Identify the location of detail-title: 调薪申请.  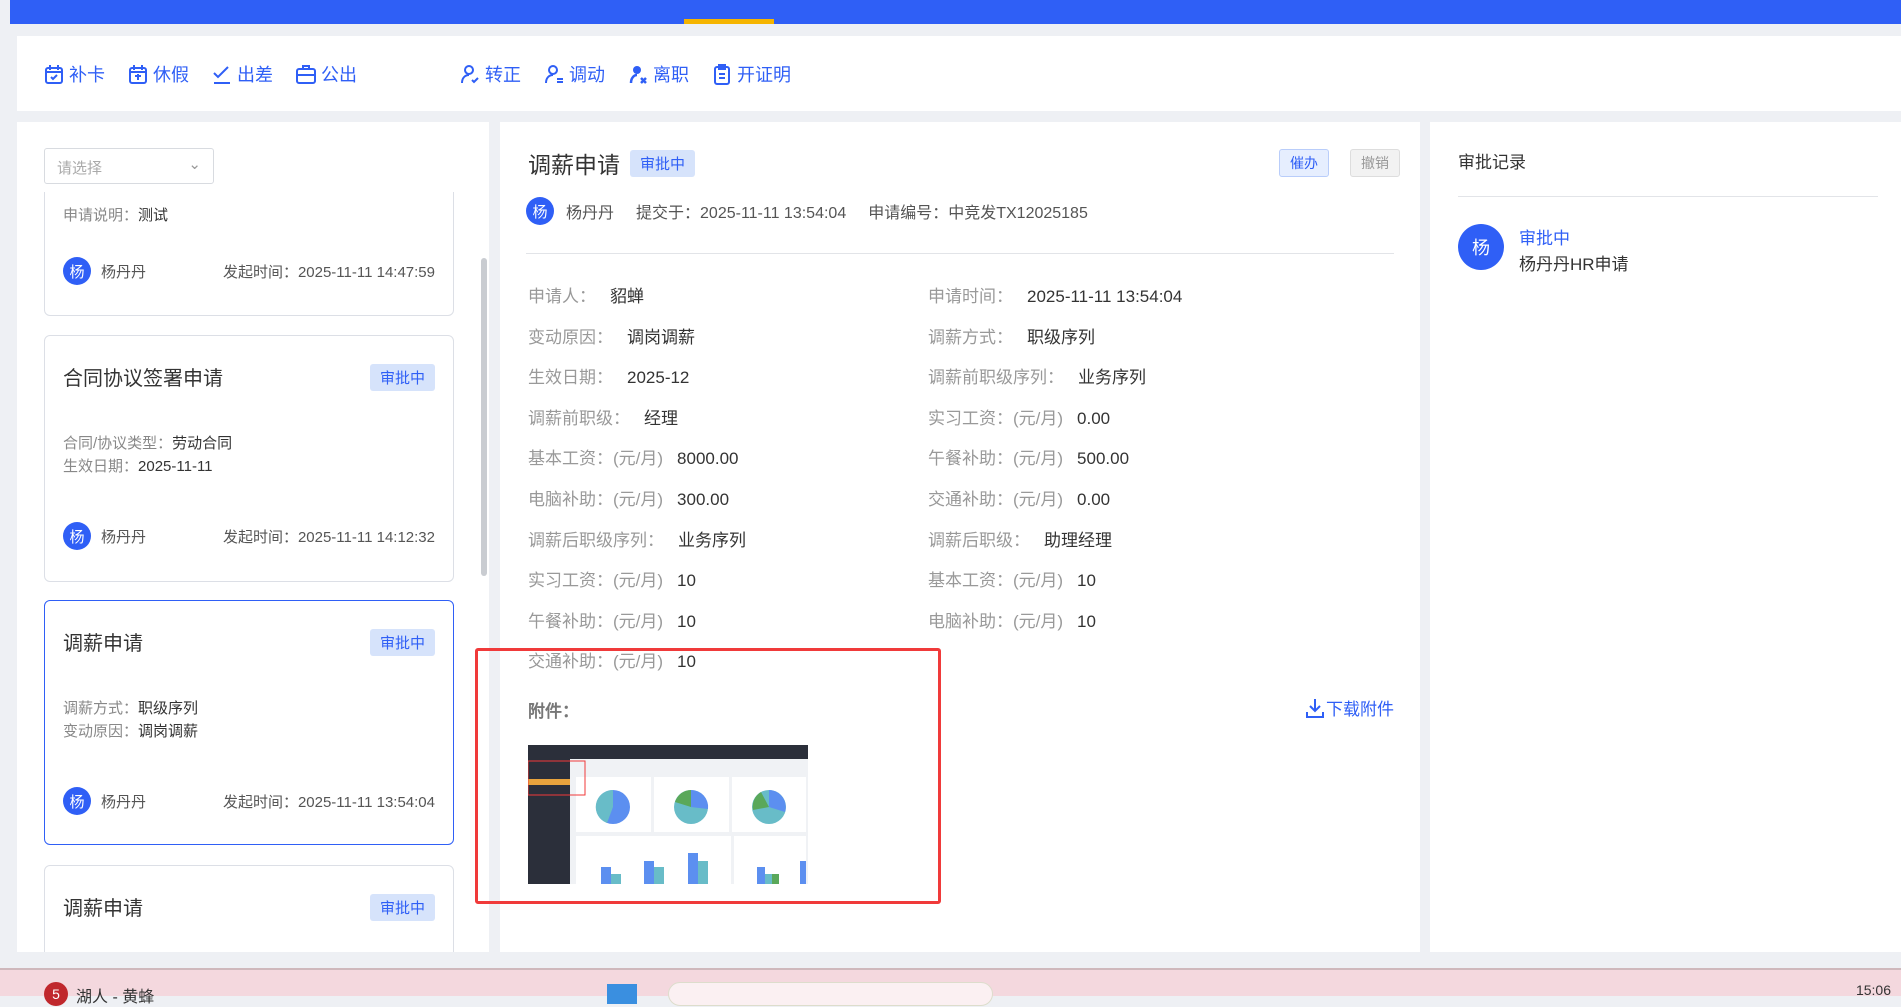
(574, 165).